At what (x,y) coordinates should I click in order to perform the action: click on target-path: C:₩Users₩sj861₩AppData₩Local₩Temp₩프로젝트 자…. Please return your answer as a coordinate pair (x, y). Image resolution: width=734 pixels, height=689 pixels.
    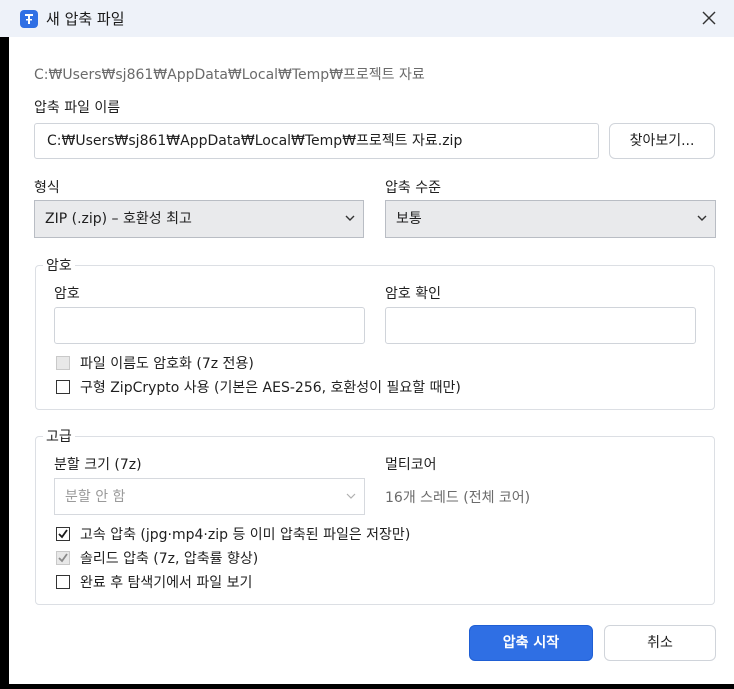
    Looking at the image, I should click on (229, 75).